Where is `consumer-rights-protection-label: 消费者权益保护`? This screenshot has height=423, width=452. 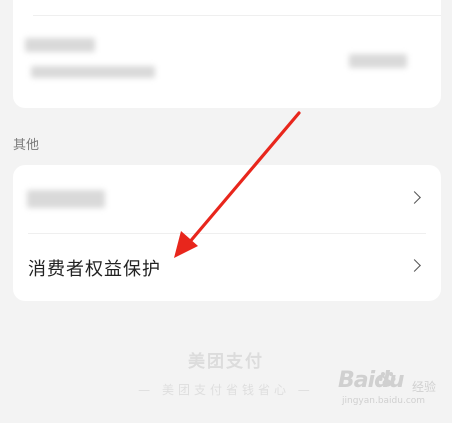
consumer-rights-protection-label: 消费者权益保护 is located at coordinates (94, 269).